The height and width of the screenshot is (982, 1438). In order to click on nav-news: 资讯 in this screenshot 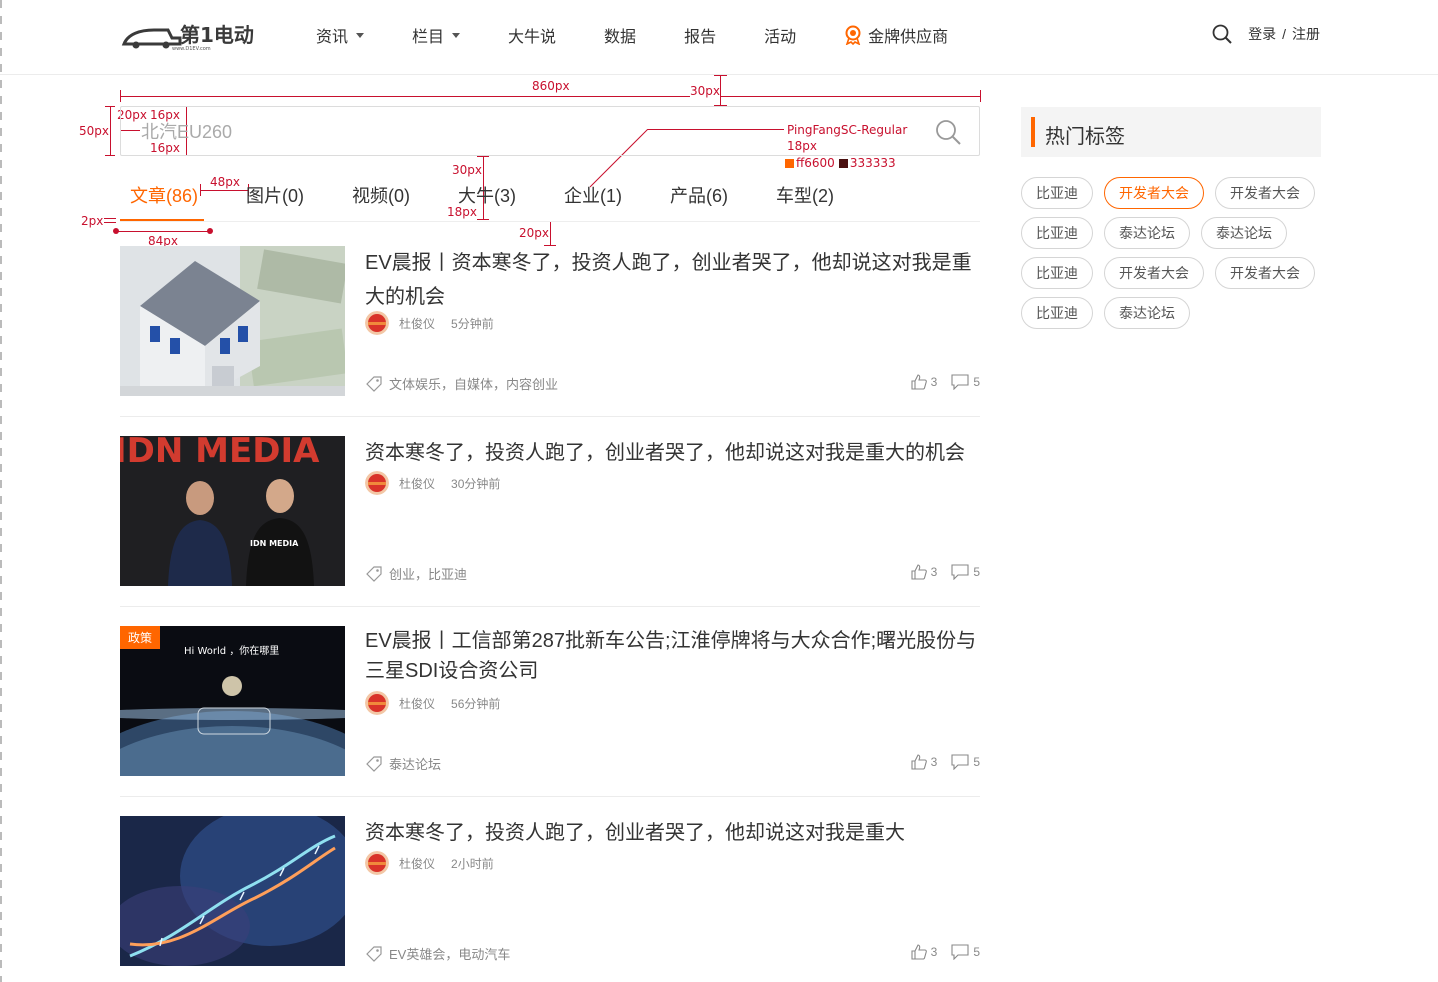, I will do `click(340, 35)`.